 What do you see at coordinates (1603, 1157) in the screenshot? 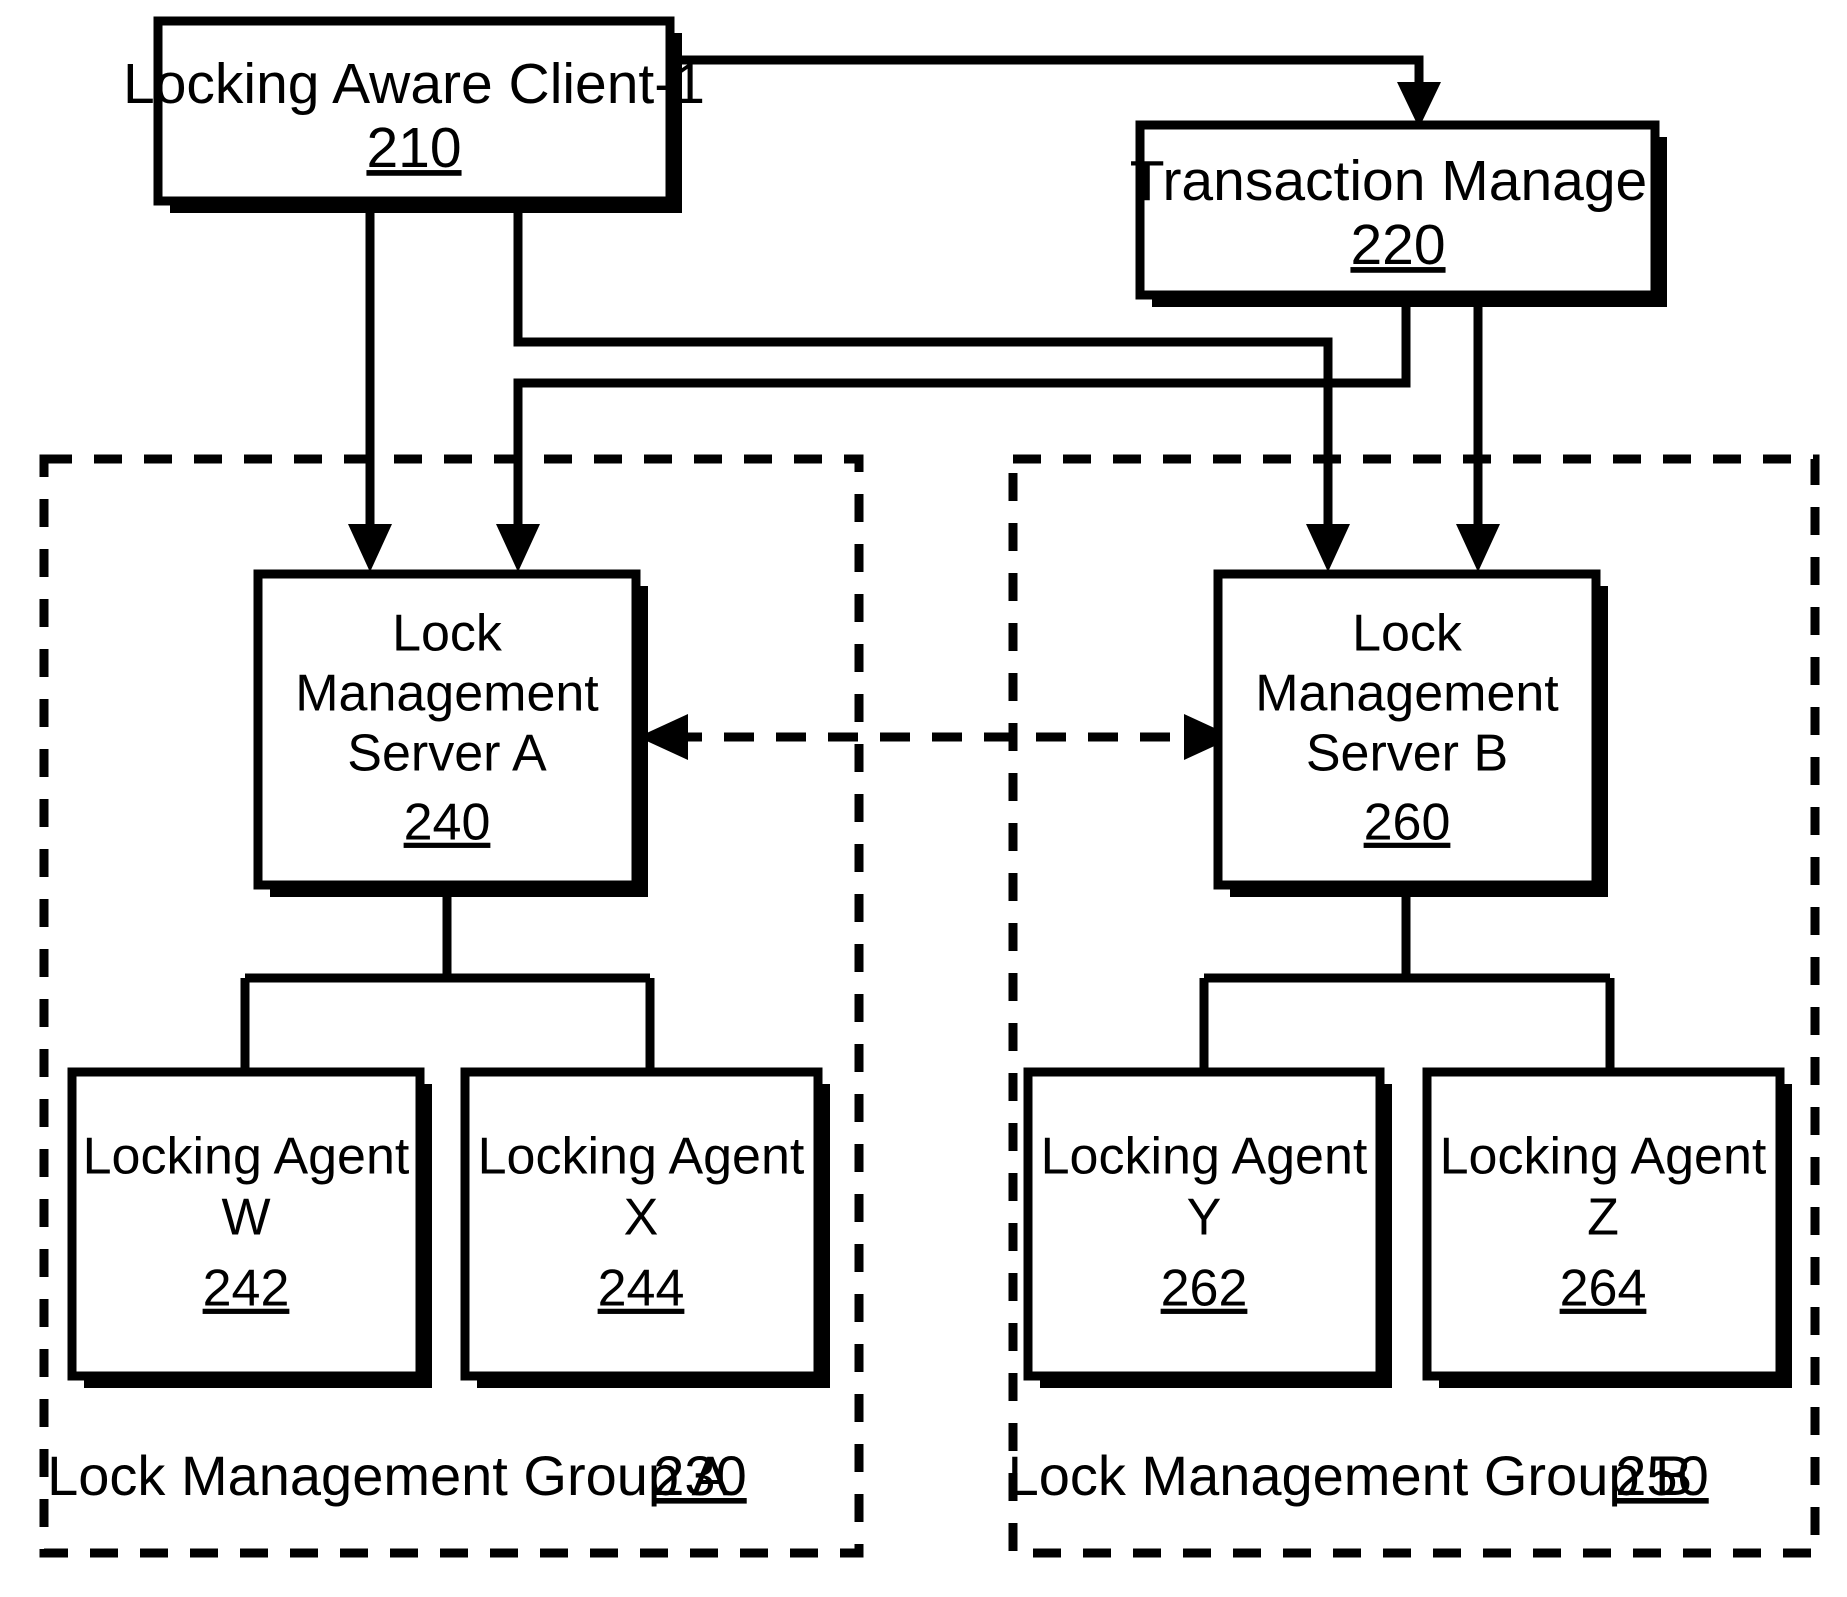
I see `agent-z-line1: Locking Agent` at bounding box center [1603, 1157].